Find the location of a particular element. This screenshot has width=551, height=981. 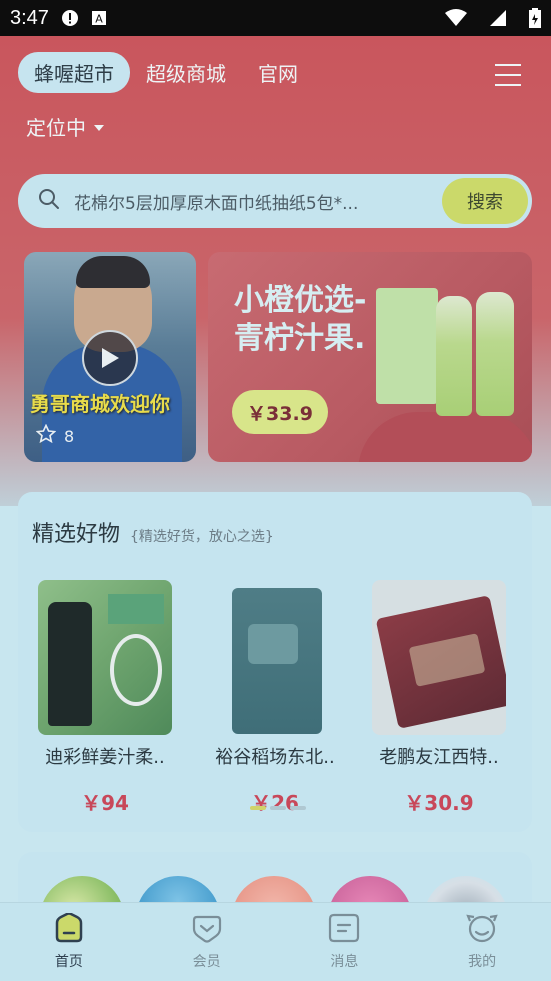

likes-count: 8 is located at coordinates (69, 436).